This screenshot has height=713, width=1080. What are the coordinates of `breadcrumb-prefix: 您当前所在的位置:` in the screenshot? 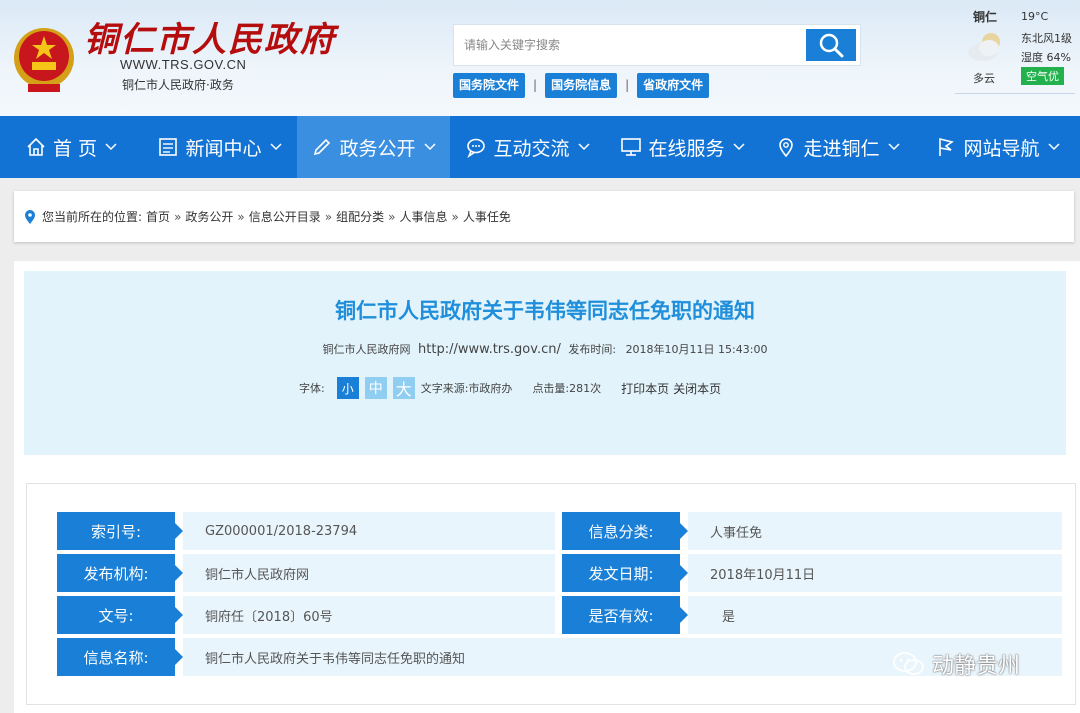 It's located at (92, 217).